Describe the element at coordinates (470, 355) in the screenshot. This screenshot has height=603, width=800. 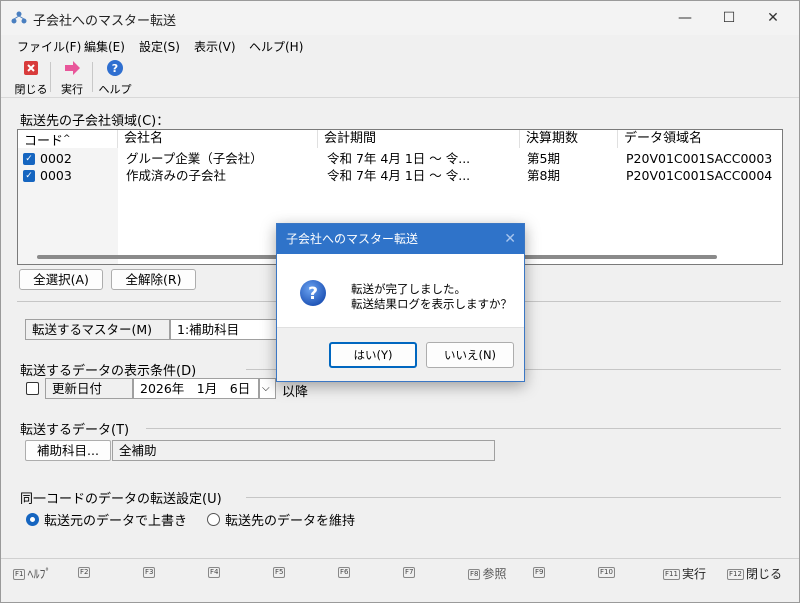
I see `no-button: いいえ(N)` at that location.